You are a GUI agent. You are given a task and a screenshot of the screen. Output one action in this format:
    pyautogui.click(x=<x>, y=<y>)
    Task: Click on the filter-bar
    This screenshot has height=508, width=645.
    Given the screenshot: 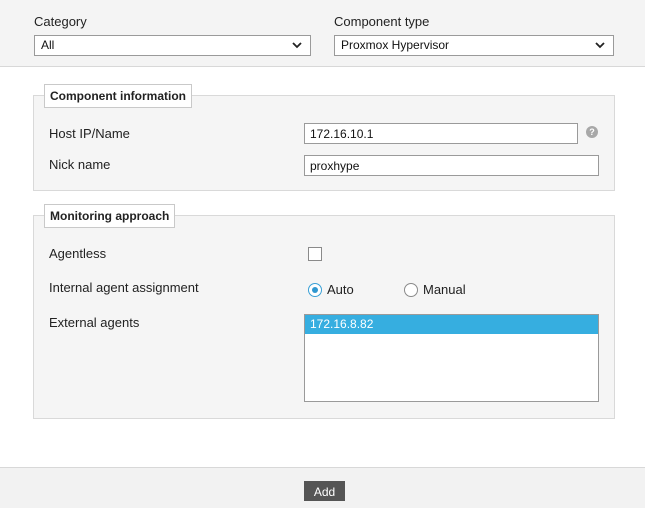 What is the action you would take?
    pyautogui.click(x=322, y=33)
    